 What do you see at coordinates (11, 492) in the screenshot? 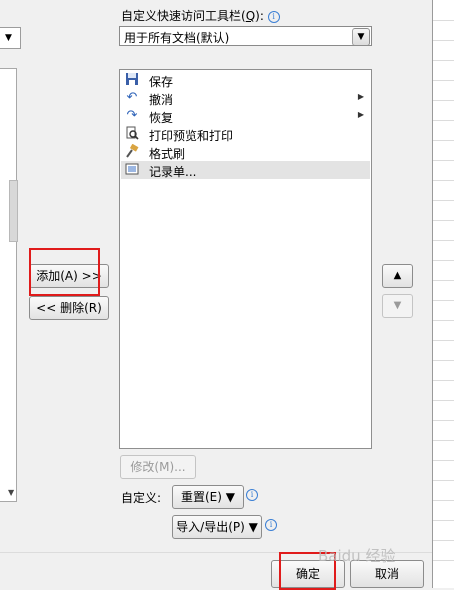
I see `scroll-down-icon: ▼` at bounding box center [11, 492].